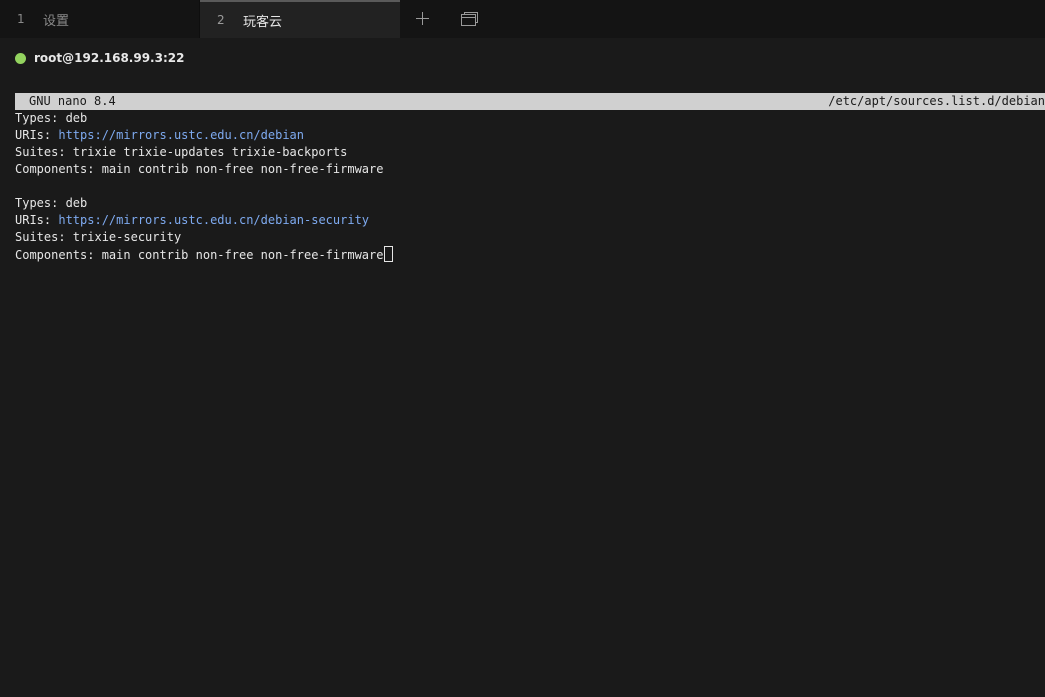 This screenshot has width=1045, height=697. I want to click on line-url: https://mirrors.ustc.edu.cn/debian, so click(181, 135).